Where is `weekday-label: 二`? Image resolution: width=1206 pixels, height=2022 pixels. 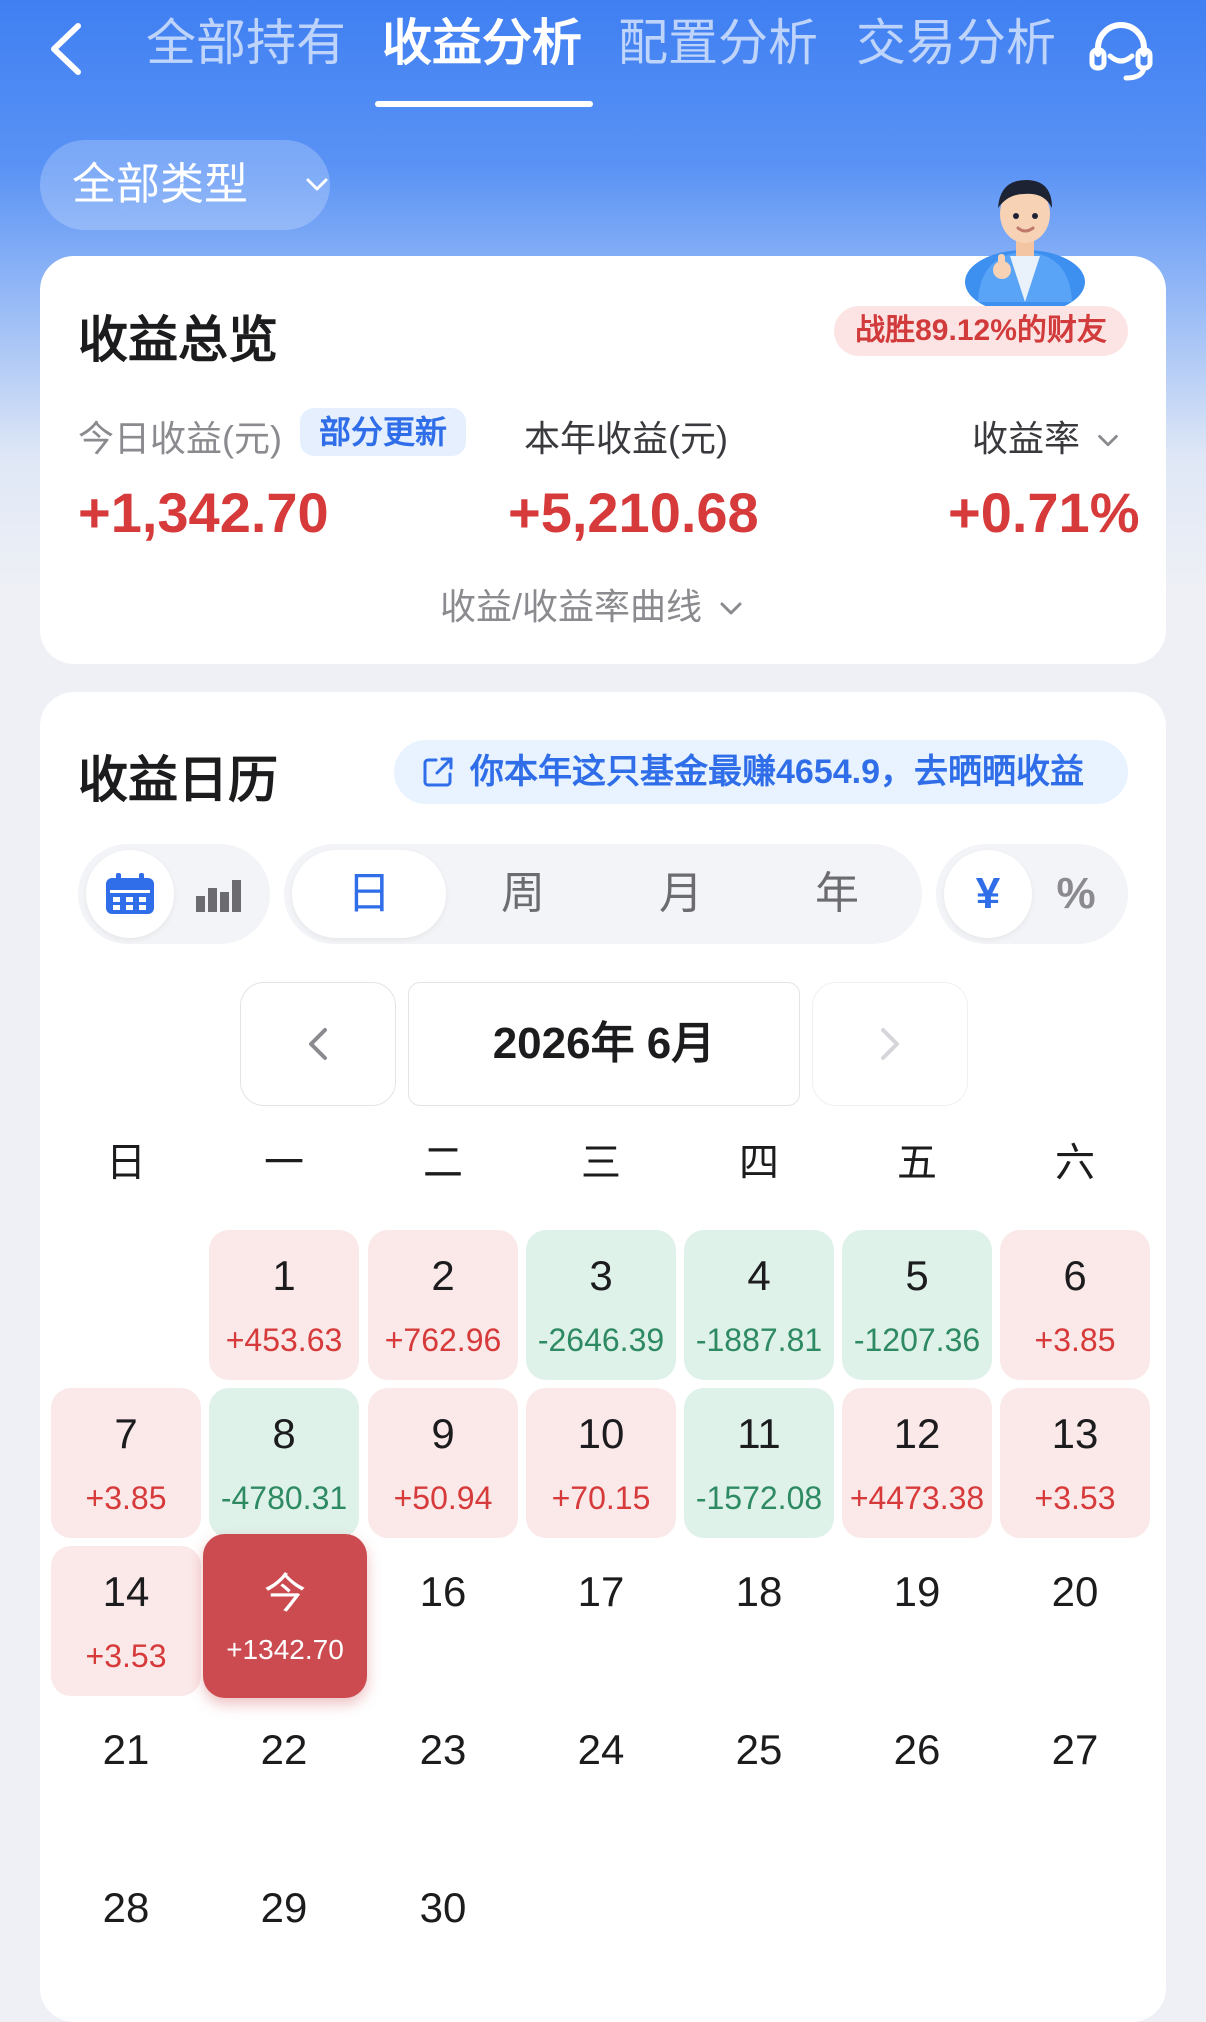
weekday-label: 二 is located at coordinates (443, 1163).